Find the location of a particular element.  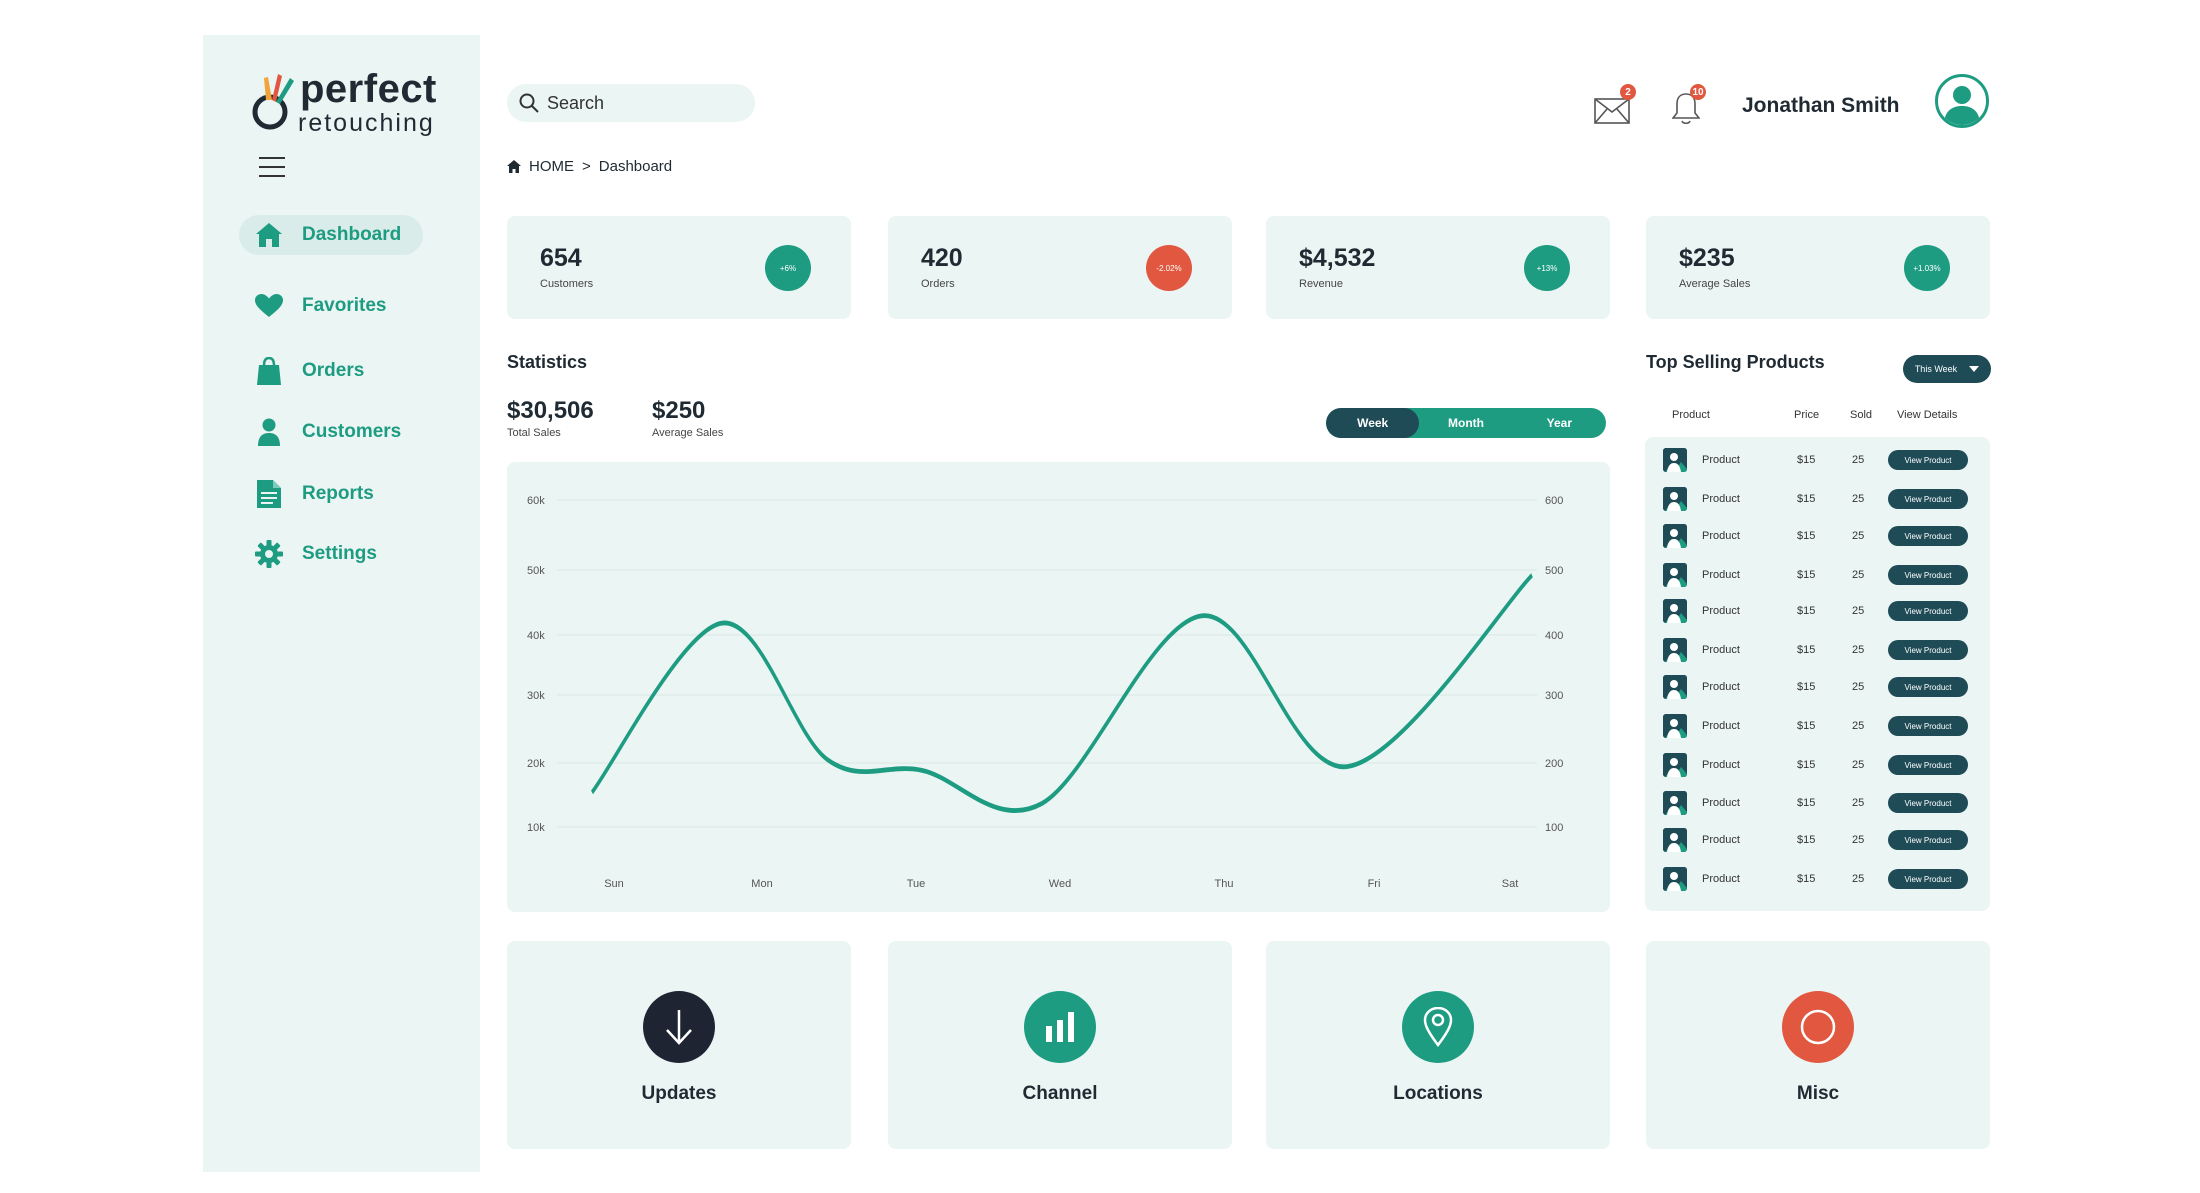

nav-item-reports: Reports is located at coordinates (331, 494).